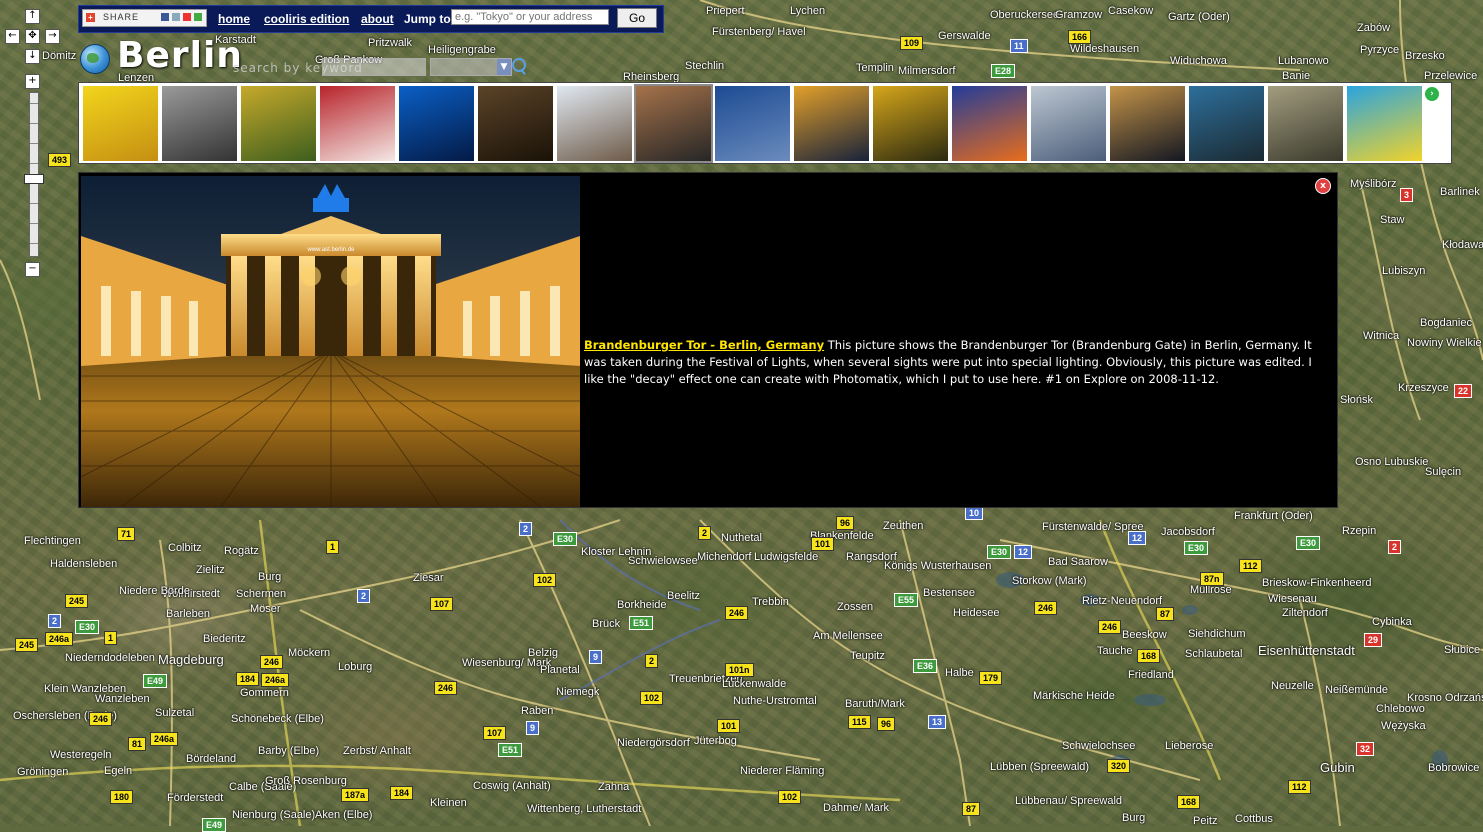 The width and height of the screenshot is (1483, 832). I want to click on highway-shield: E30, so click(565, 539).